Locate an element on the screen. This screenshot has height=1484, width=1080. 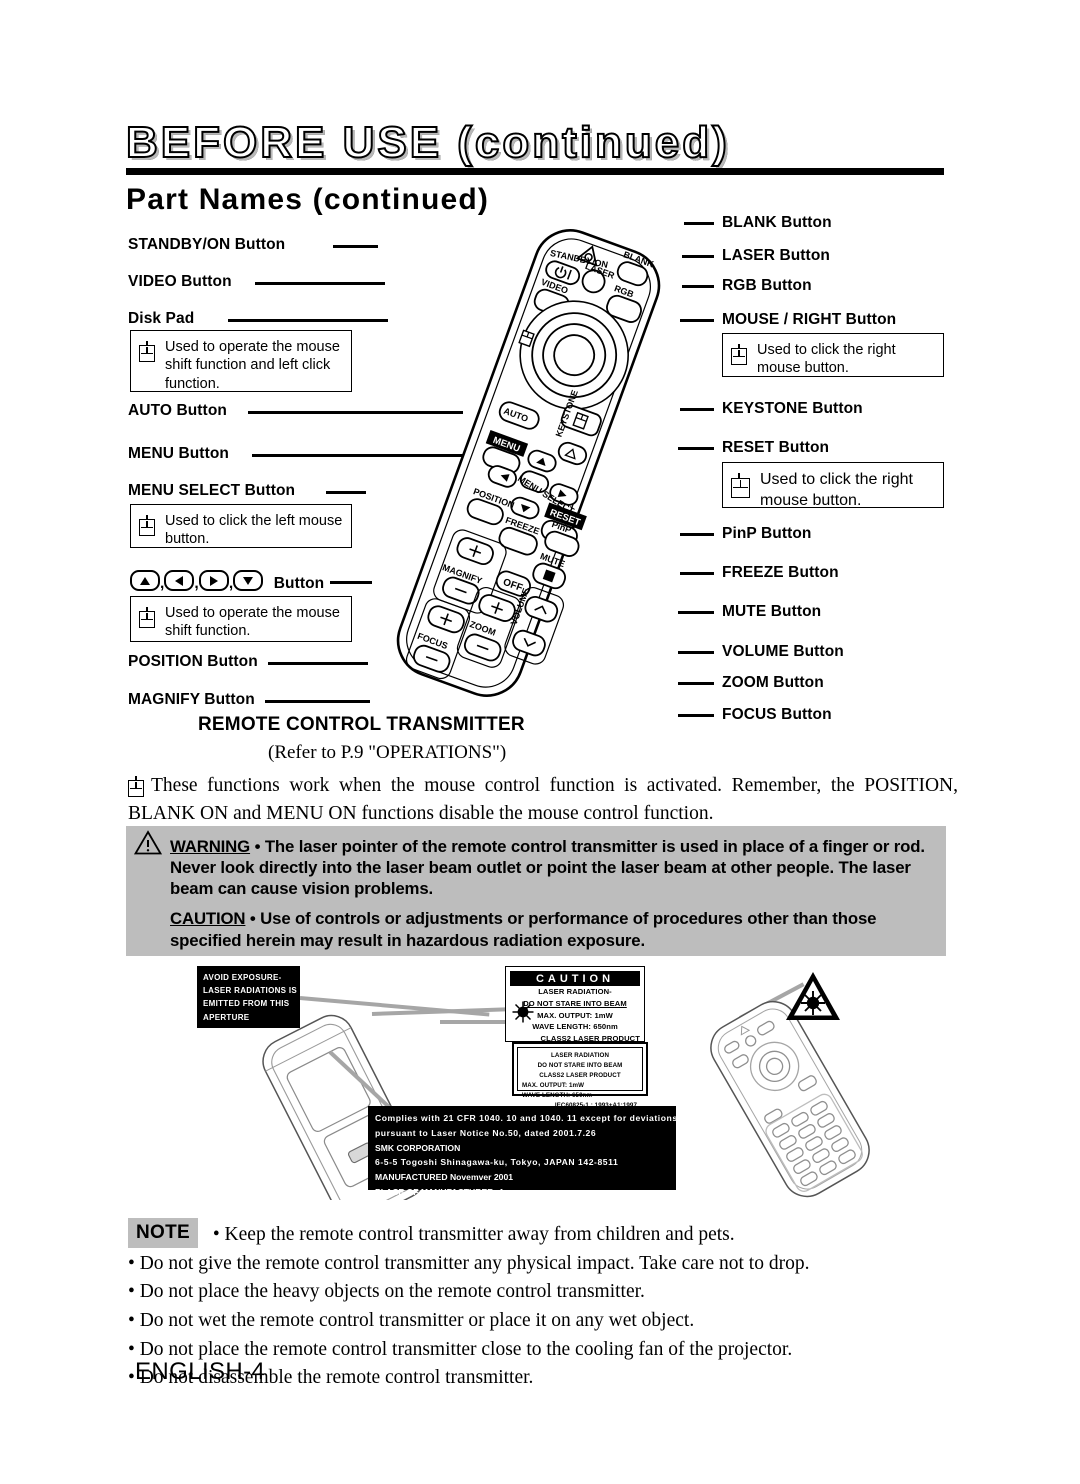
small-label-line: WAVE LENGTH: 650nm is located at coordinates (557, 1096).